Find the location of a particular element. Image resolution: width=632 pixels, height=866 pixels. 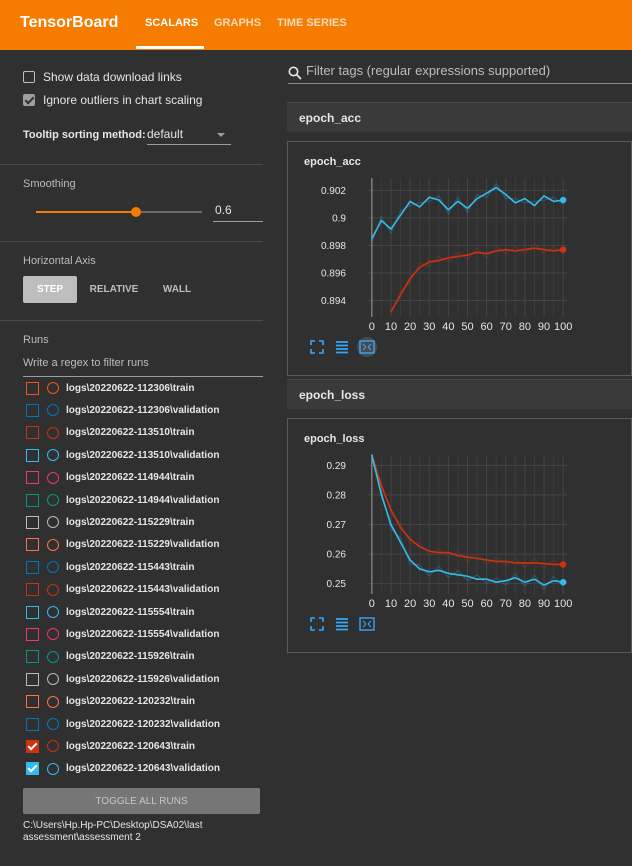

checkbox-label: Ignore outliers in chart scaling is located at coordinates (123, 100).